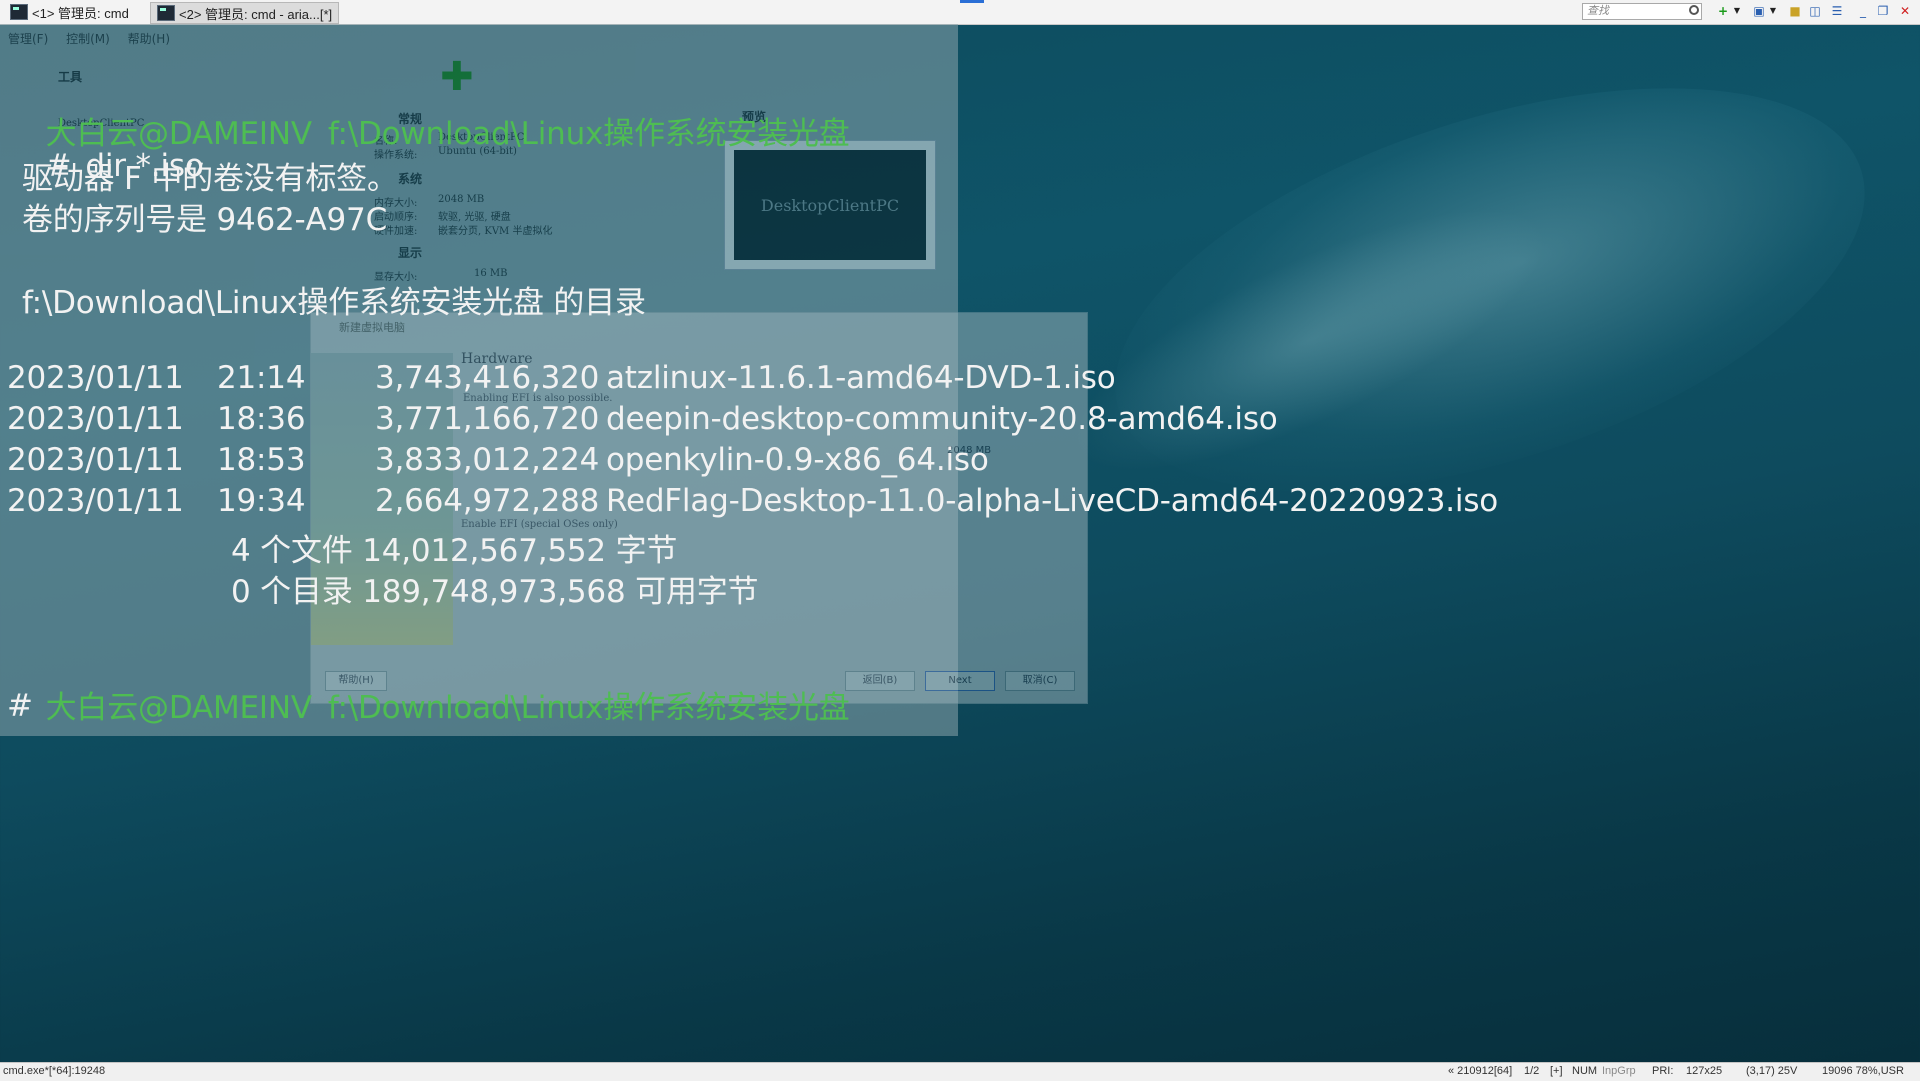  What do you see at coordinates (1905, 11) in the screenshot?
I see `close-icon: ✕` at bounding box center [1905, 11].